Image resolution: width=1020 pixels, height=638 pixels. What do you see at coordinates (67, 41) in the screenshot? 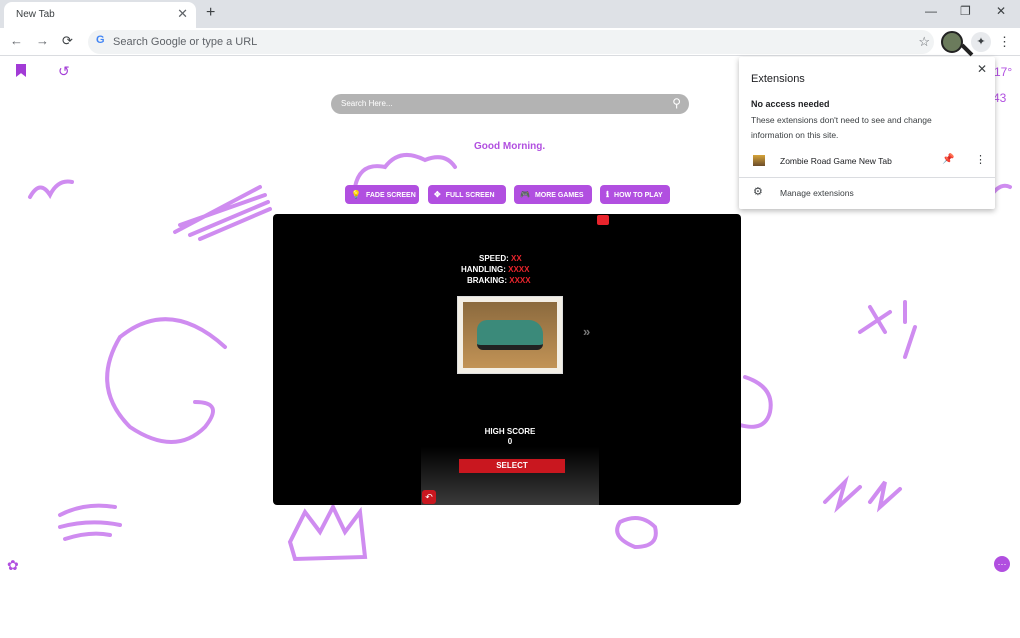
I see `reload-button: ⟳` at bounding box center [67, 41].